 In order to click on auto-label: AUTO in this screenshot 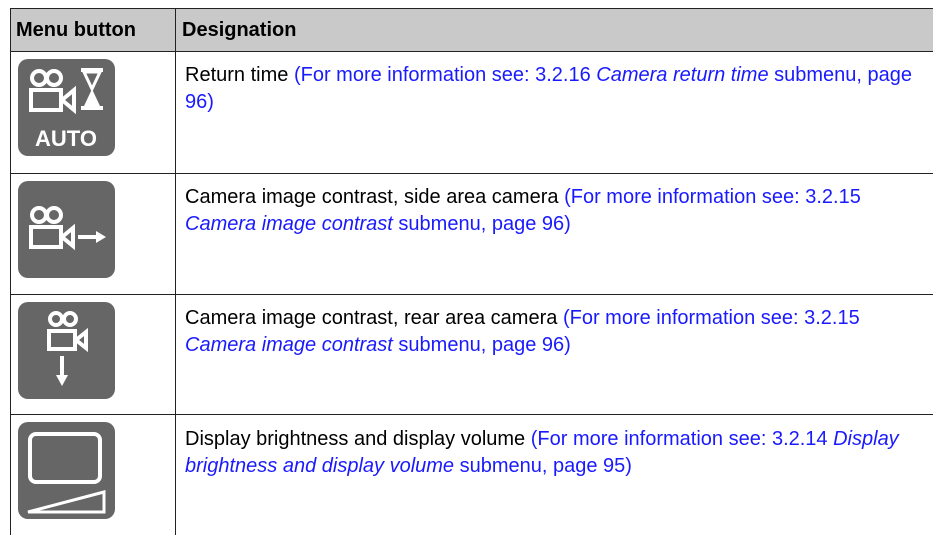, I will do `click(66, 138)`.